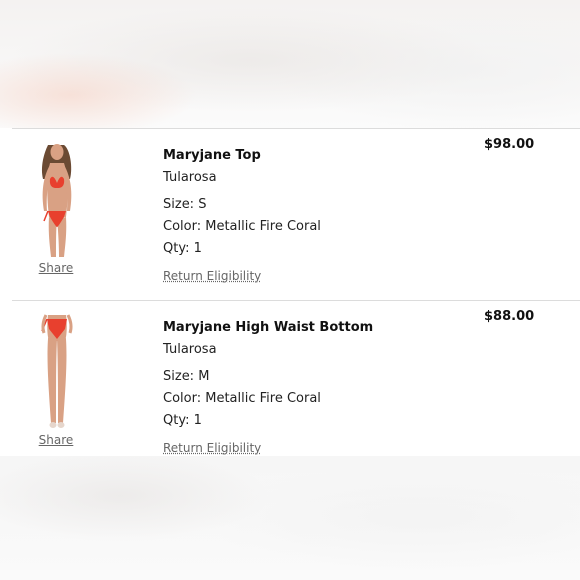 This screenshot has height=580, width=580. I want to click on product-name: Maryjane High Waist Bottom, so click(268, 327).